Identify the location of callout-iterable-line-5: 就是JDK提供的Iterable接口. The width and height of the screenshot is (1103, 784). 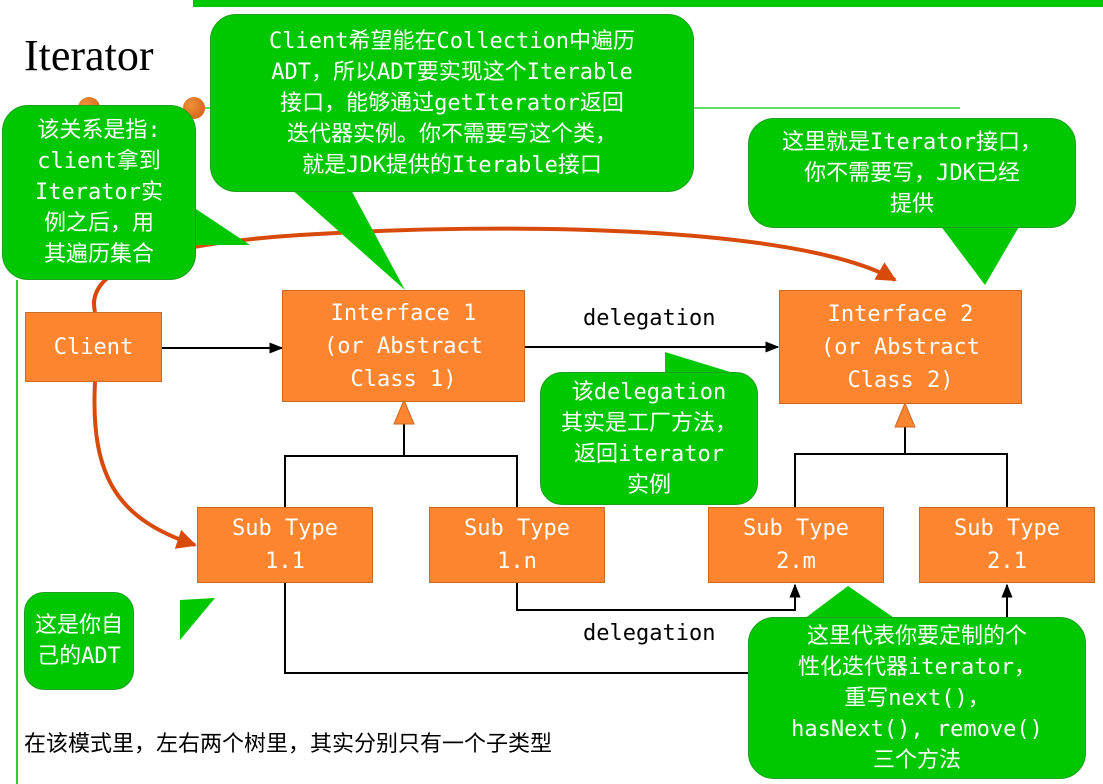
(452, 165).